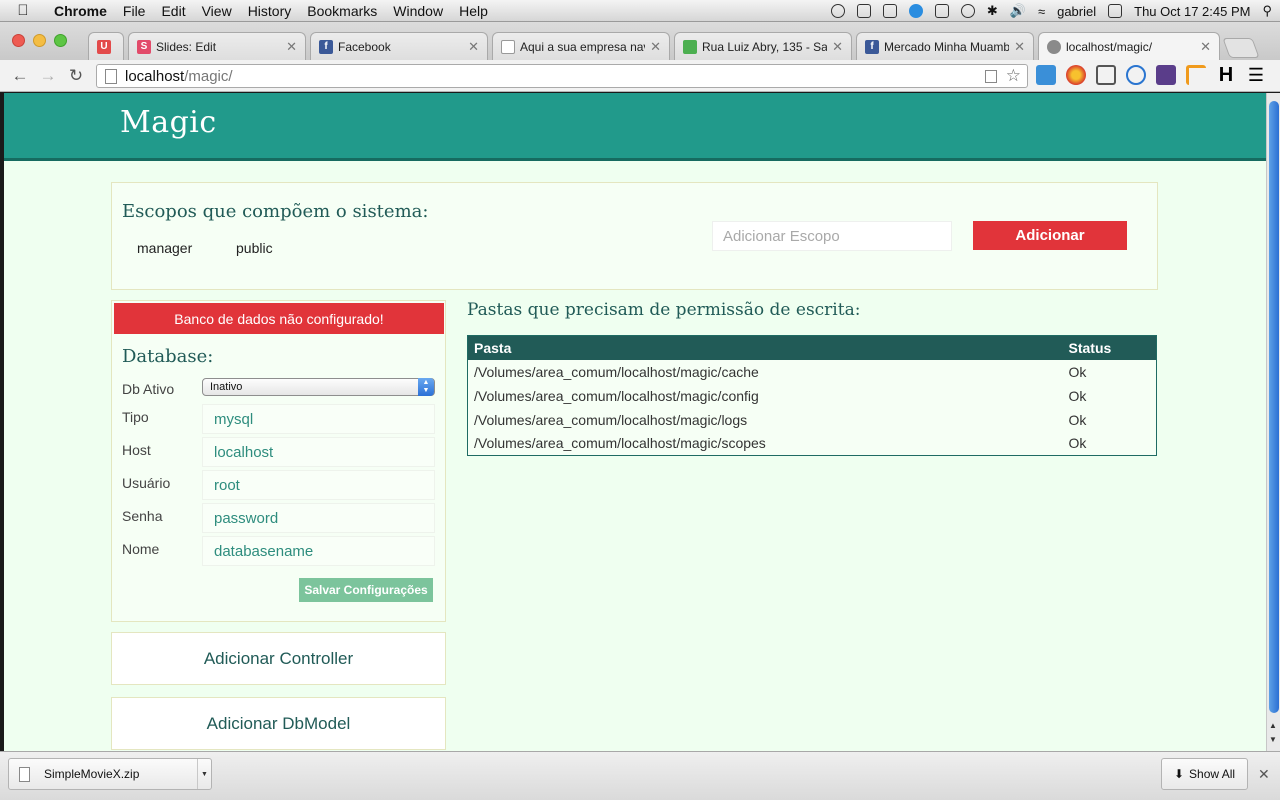 The width and height of the screenshot is (1280, 800). I want to click on tab-localhost-magic: localhost/magic/ ✕, so click(1129, 46).